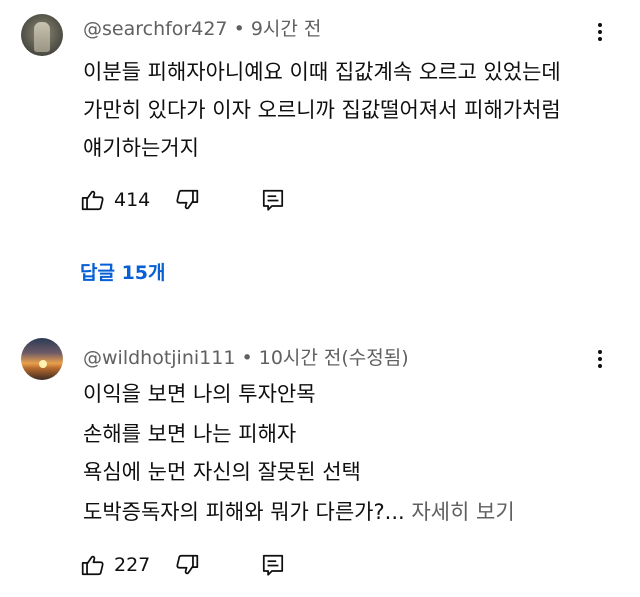 This screenshot has height=597, width=640. What do you see at coordinates (123, 271) in the screenshot?
I see `replies-button: 답글 15개` at bounding box center [123, 271].